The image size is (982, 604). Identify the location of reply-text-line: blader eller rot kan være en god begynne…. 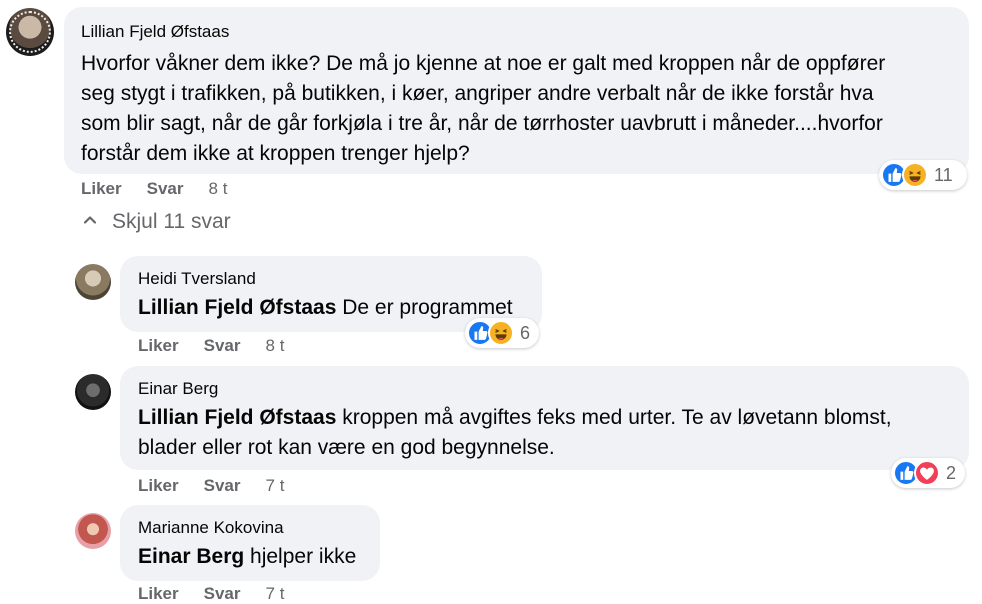
(346, 447).